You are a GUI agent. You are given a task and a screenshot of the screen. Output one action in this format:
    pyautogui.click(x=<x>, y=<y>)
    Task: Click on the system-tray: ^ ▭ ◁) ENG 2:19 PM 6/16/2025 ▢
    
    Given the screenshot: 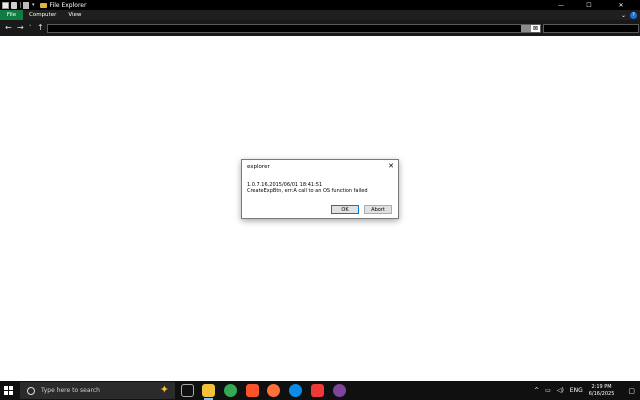 What is the action you would take?
    pyautogui.click(x=587, y=390)
    